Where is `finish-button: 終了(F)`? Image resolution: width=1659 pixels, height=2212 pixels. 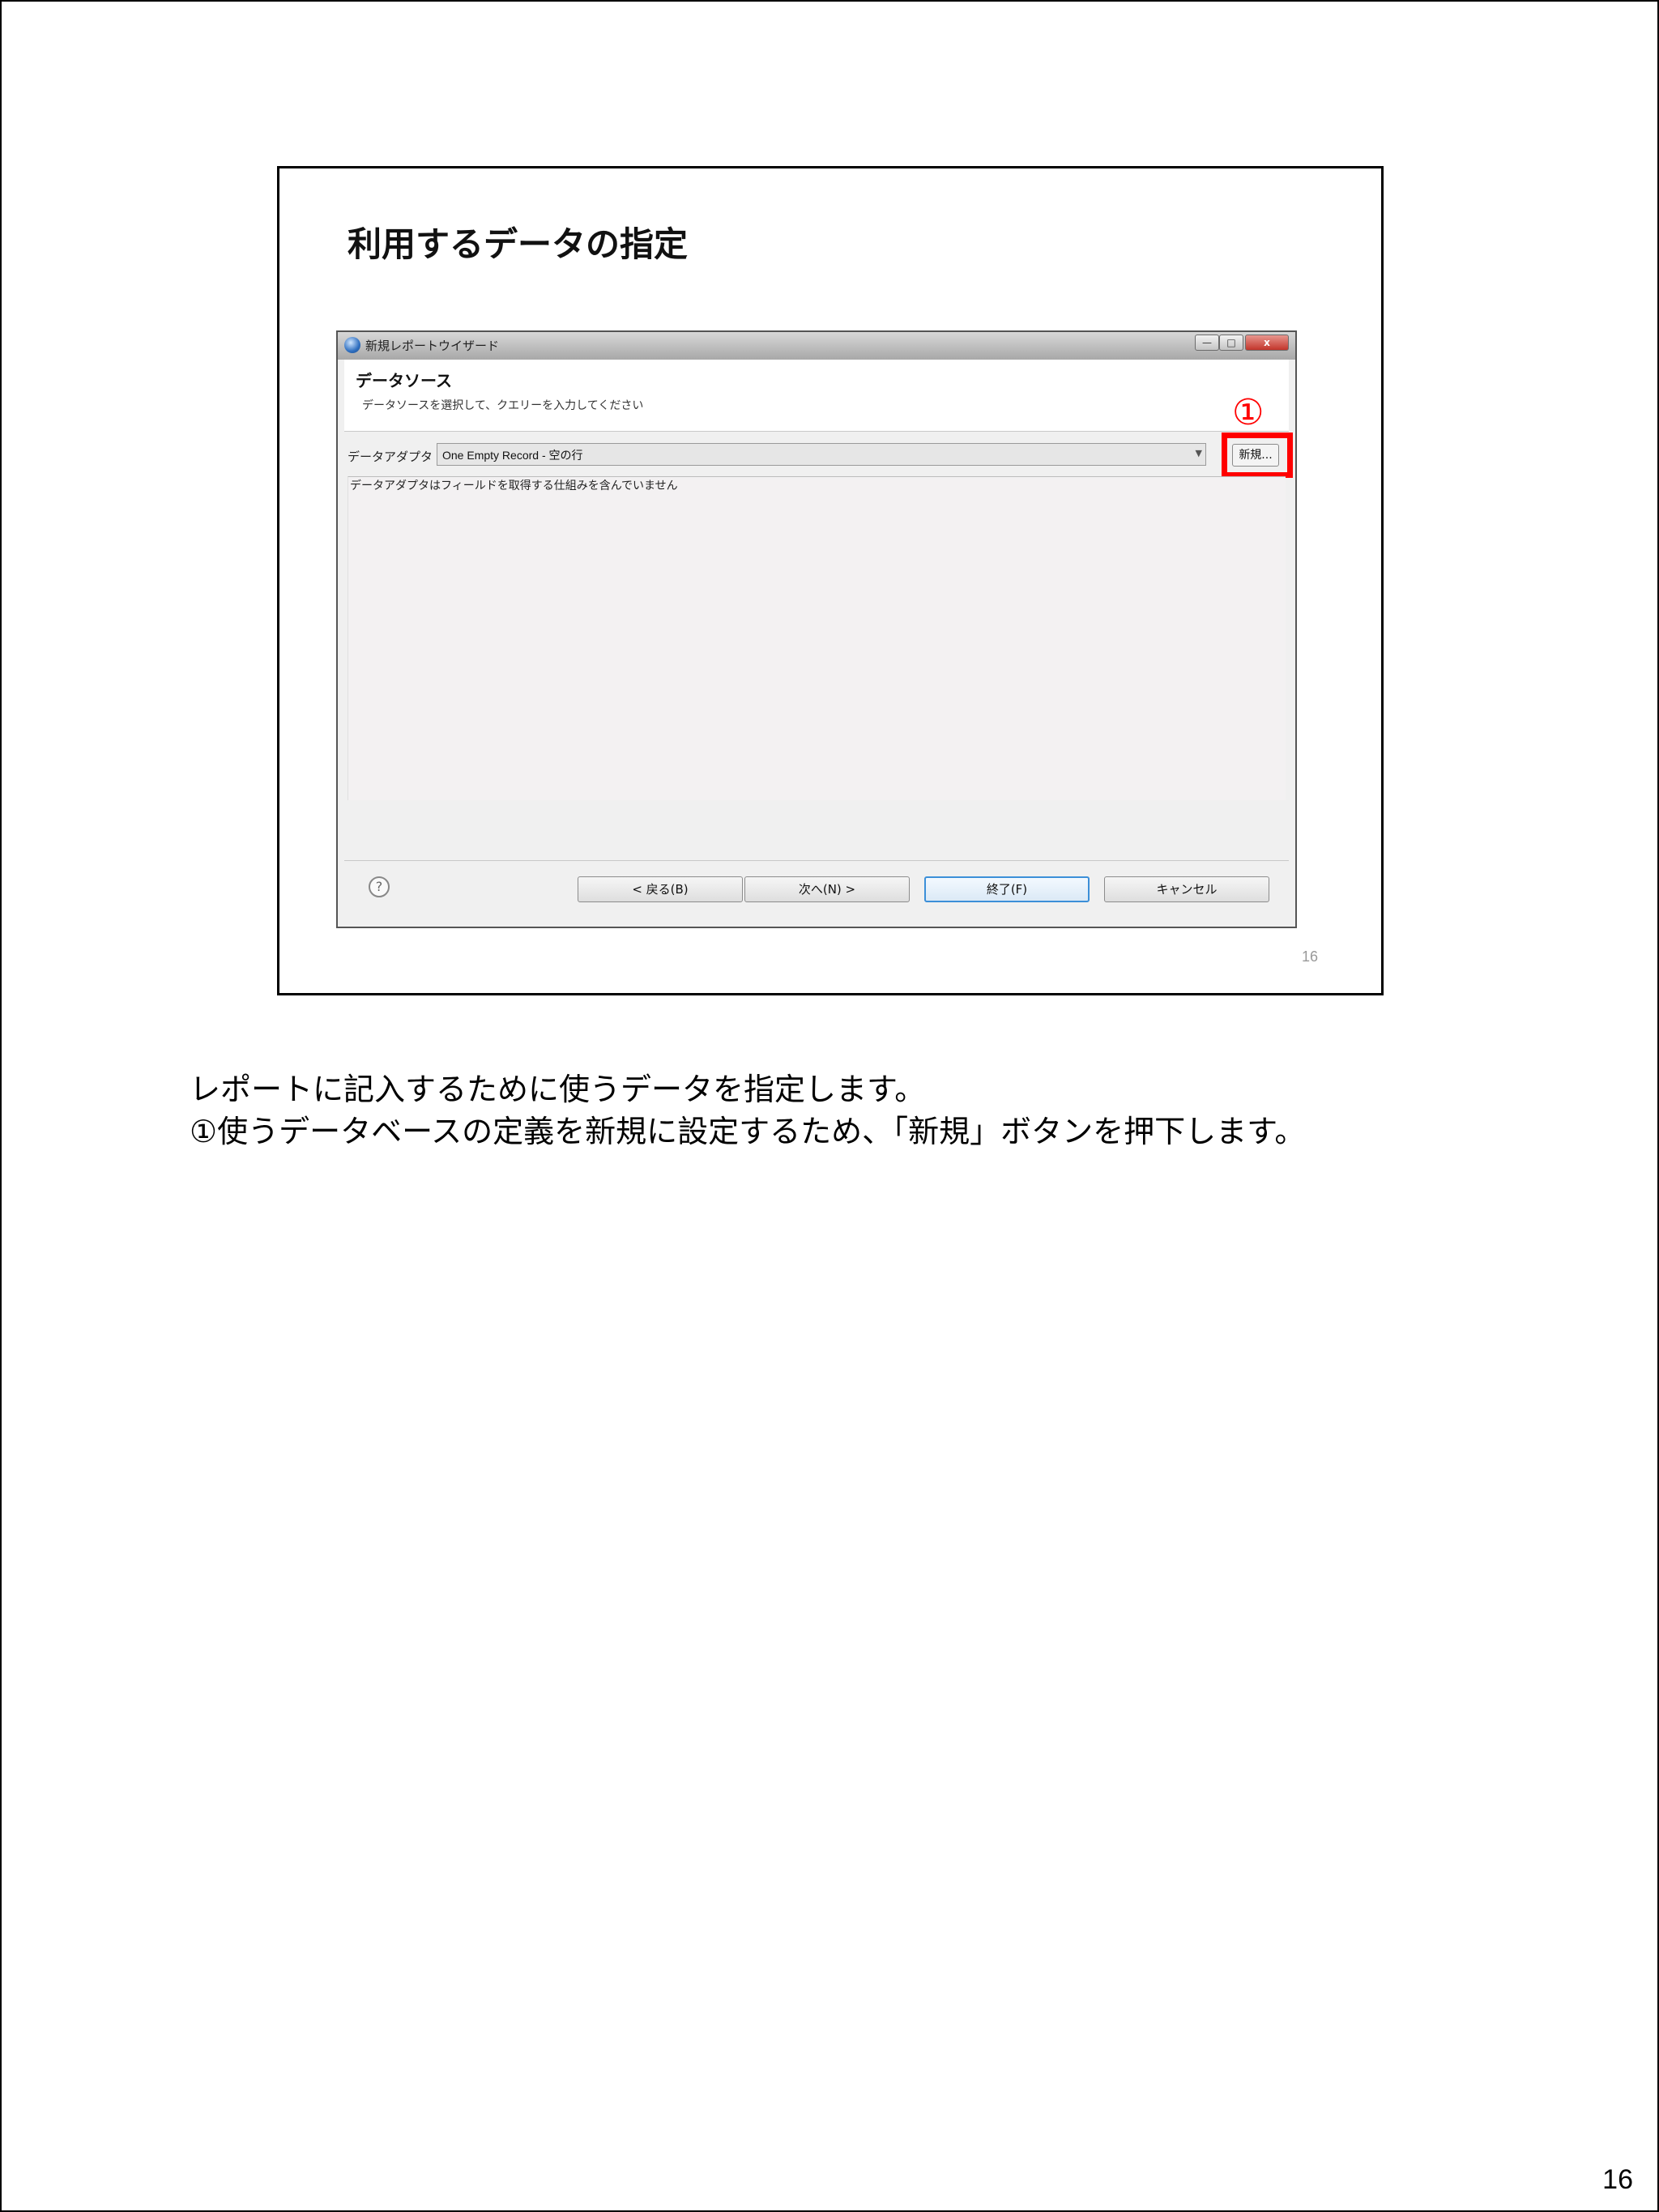 finish-button: 終了(F) is located at coordinates (1007, 889).